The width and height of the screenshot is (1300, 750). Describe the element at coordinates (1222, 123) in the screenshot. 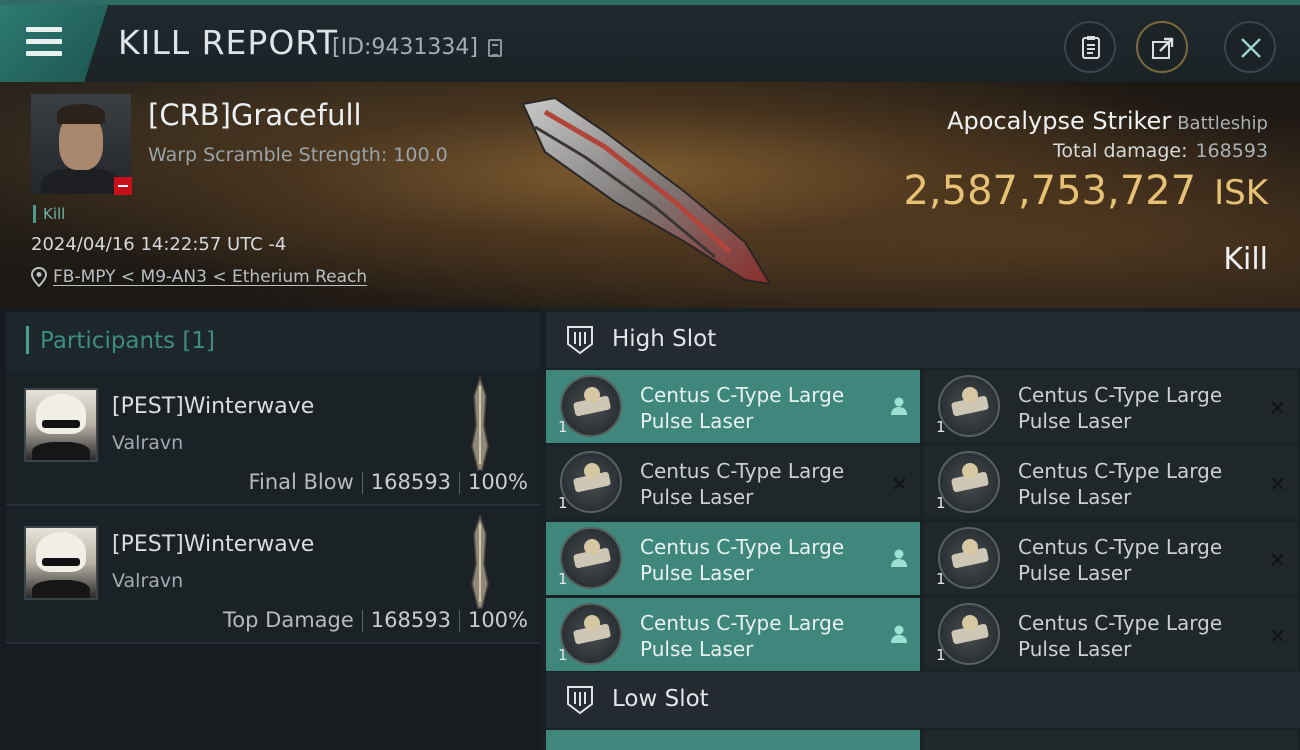

I see `ship-class: Battleship` at that location.